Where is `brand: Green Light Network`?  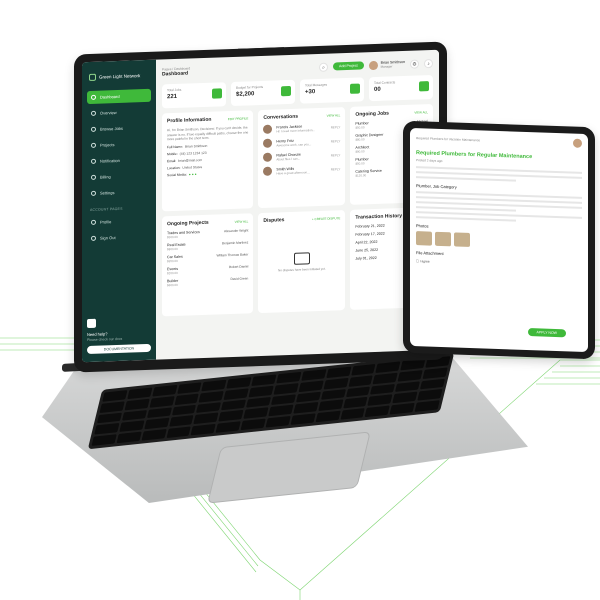
brand: Green Light Network is located at coordinates (120, 76).